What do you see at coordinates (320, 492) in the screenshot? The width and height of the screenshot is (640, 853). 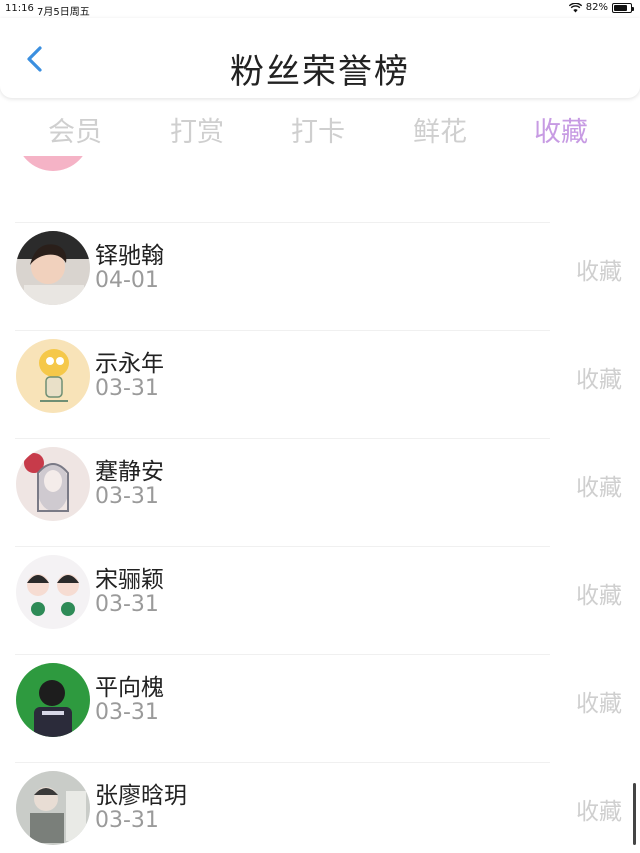 I see `list-item: 蹇静安 03-31 收藏` at bounding box center [320, 492].